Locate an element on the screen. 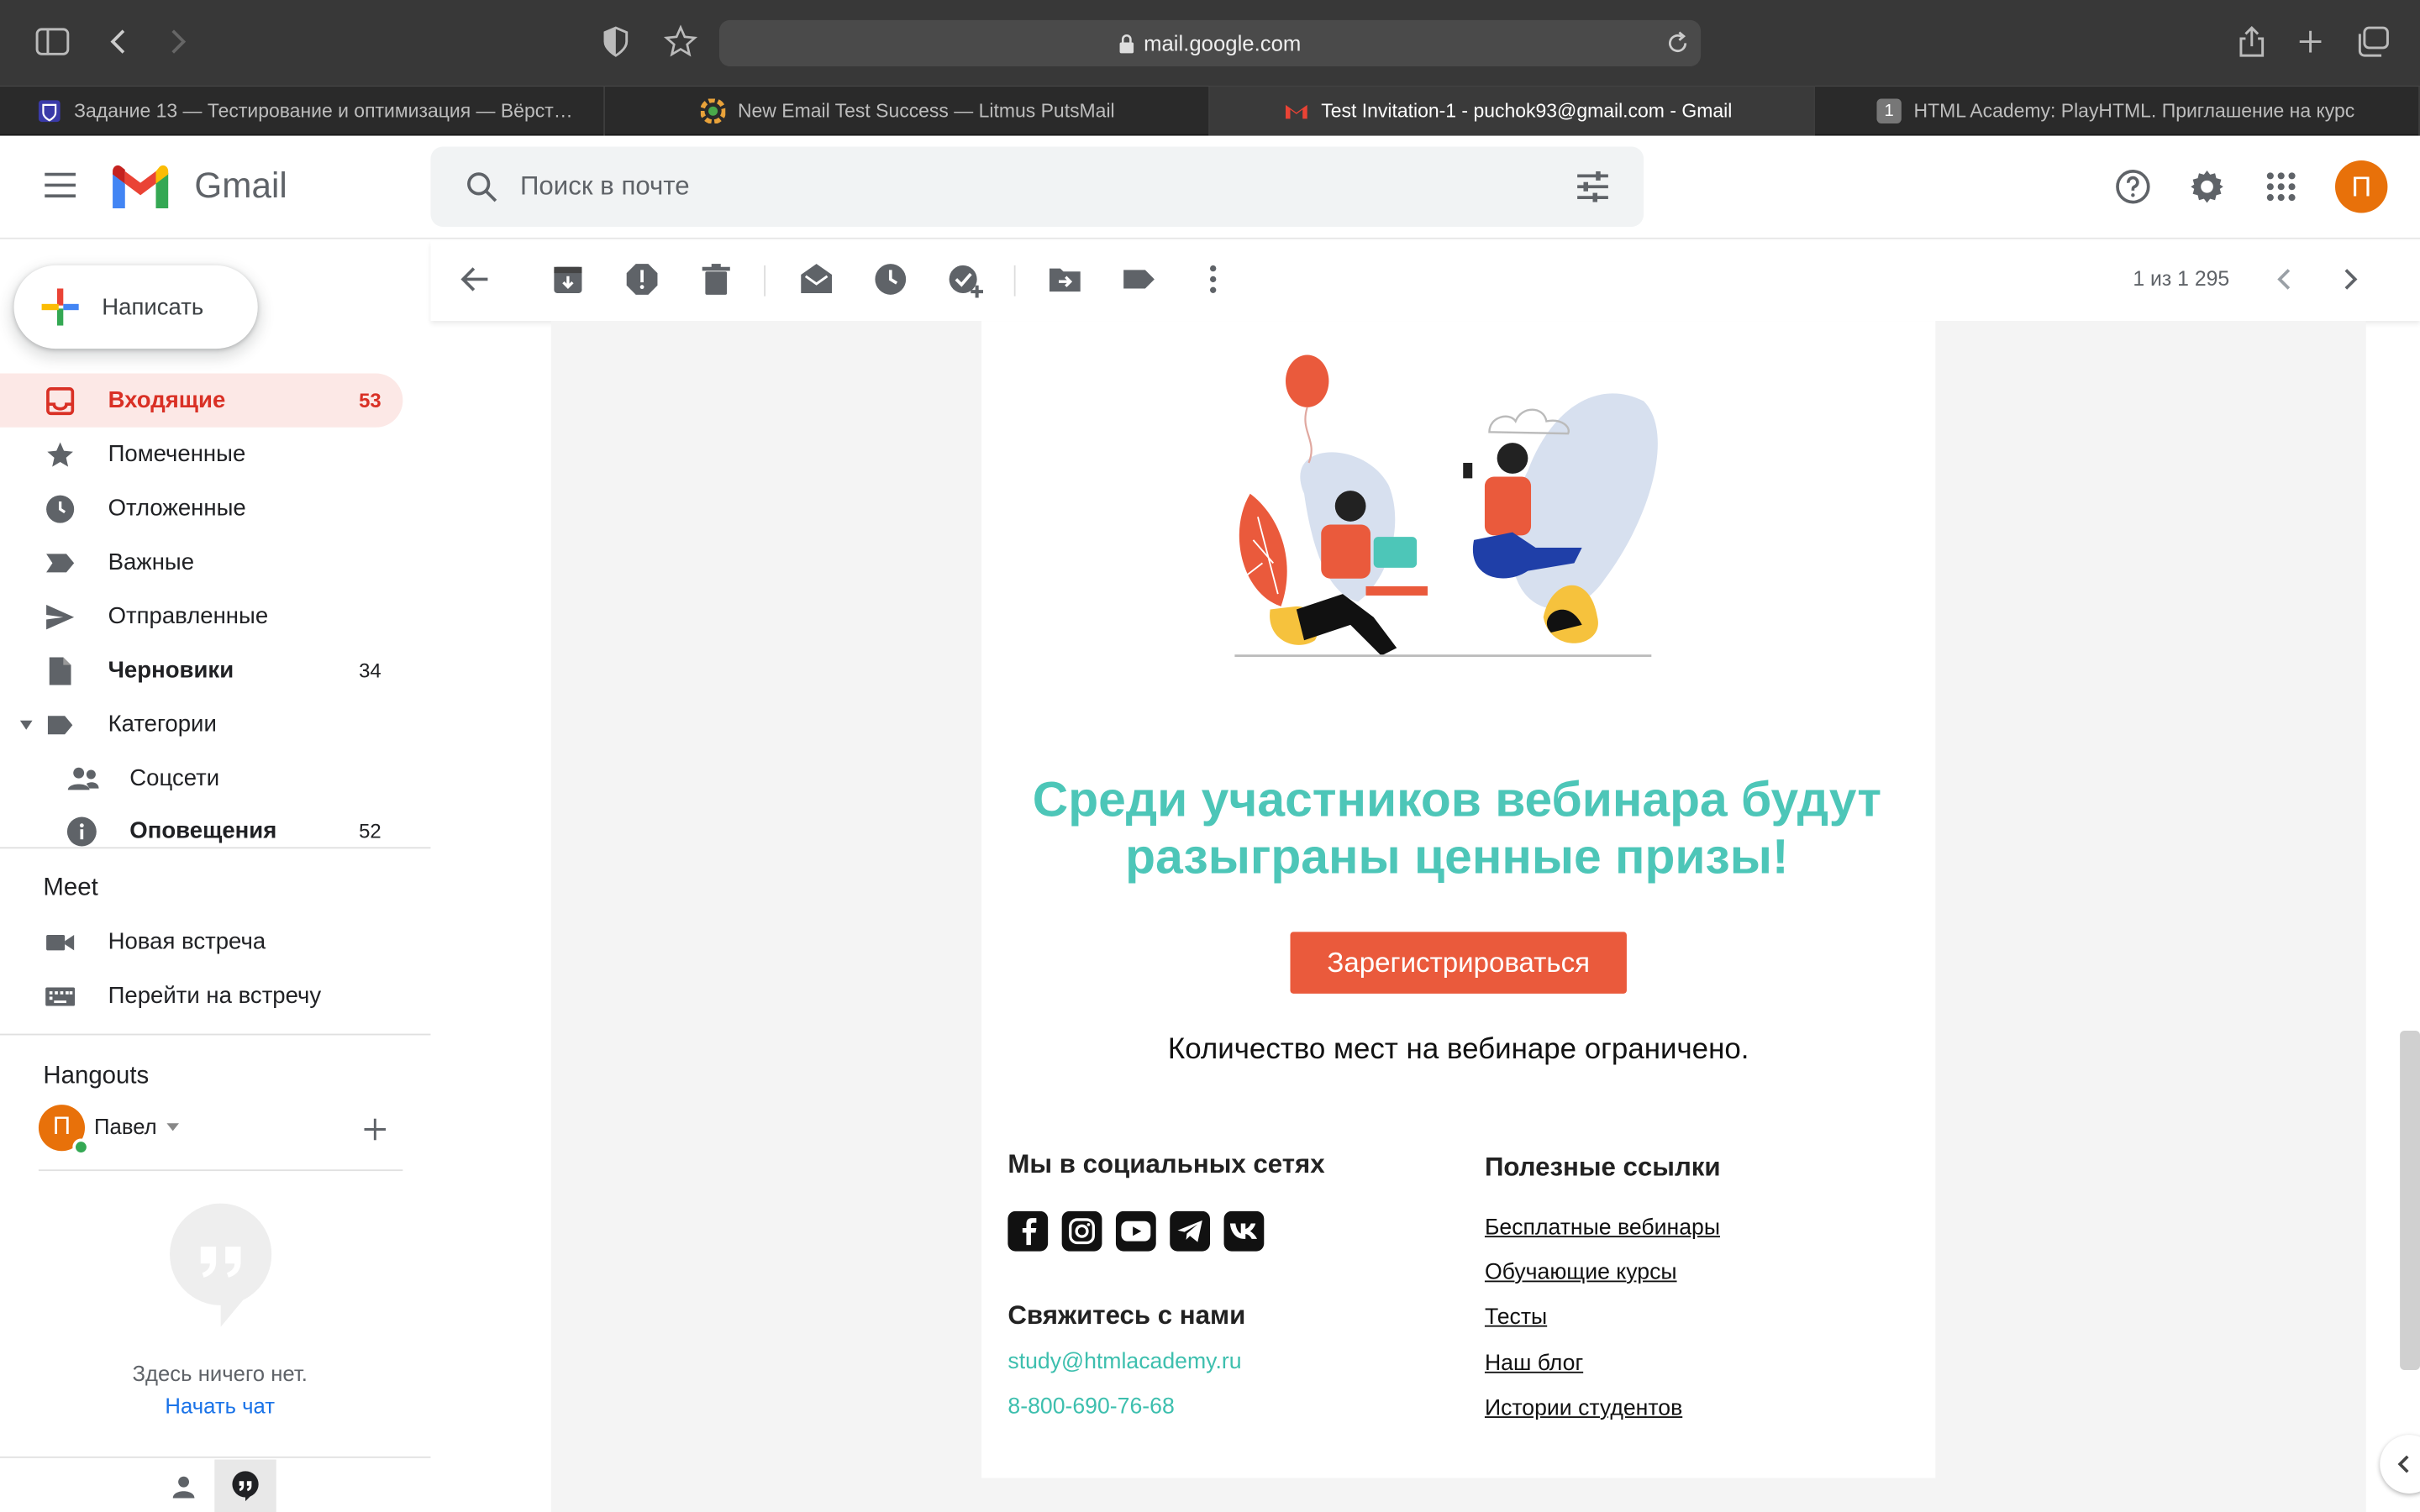 This screenshot has height=1512, width=2420. add-task-icon is located at coordinates (965, 280).